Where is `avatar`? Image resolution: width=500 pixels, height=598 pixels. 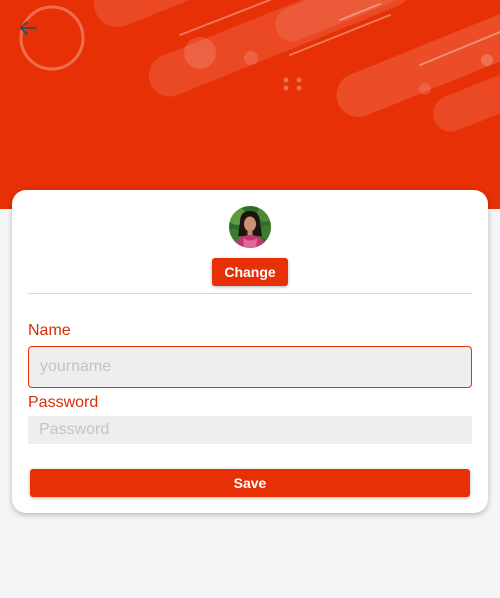 avatar is located at coordinates (250, 227).